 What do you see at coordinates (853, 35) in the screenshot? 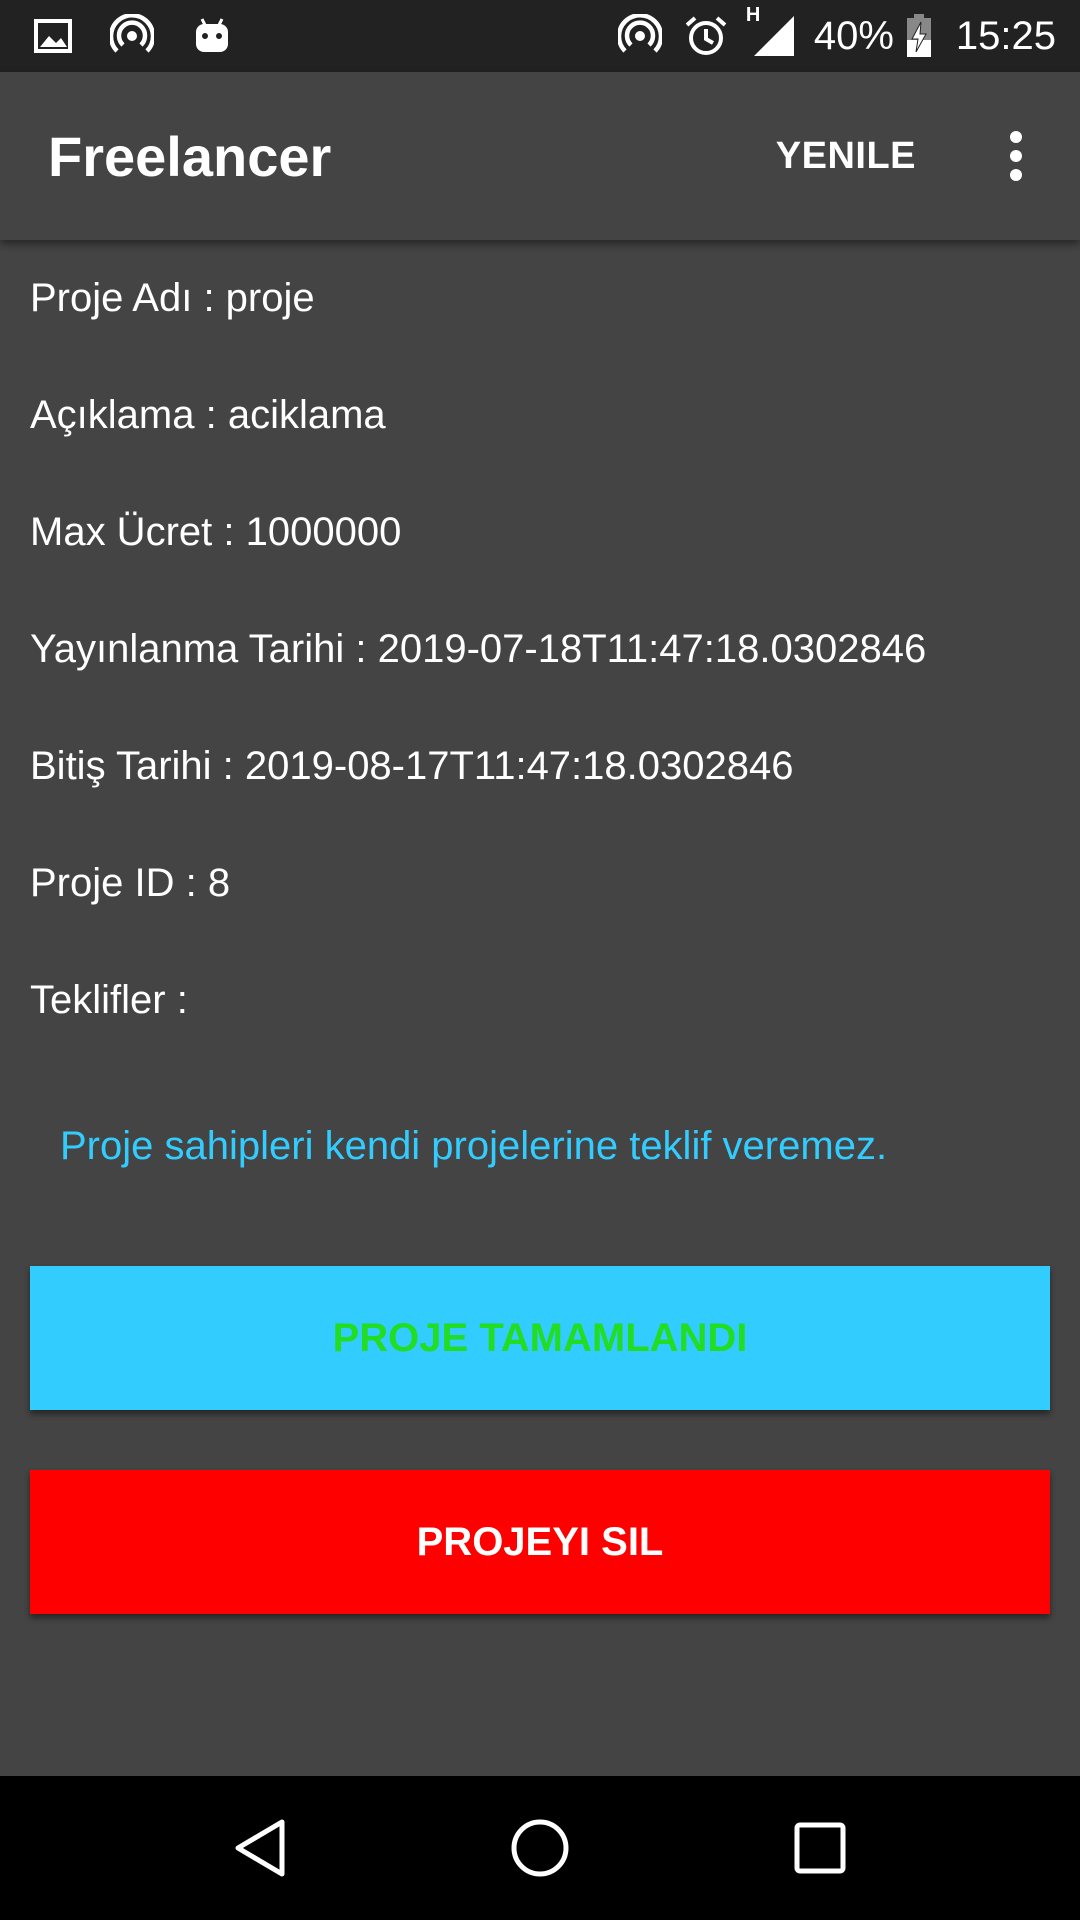
I see `battery-percent: 40%` at bounding box center [853, 35].